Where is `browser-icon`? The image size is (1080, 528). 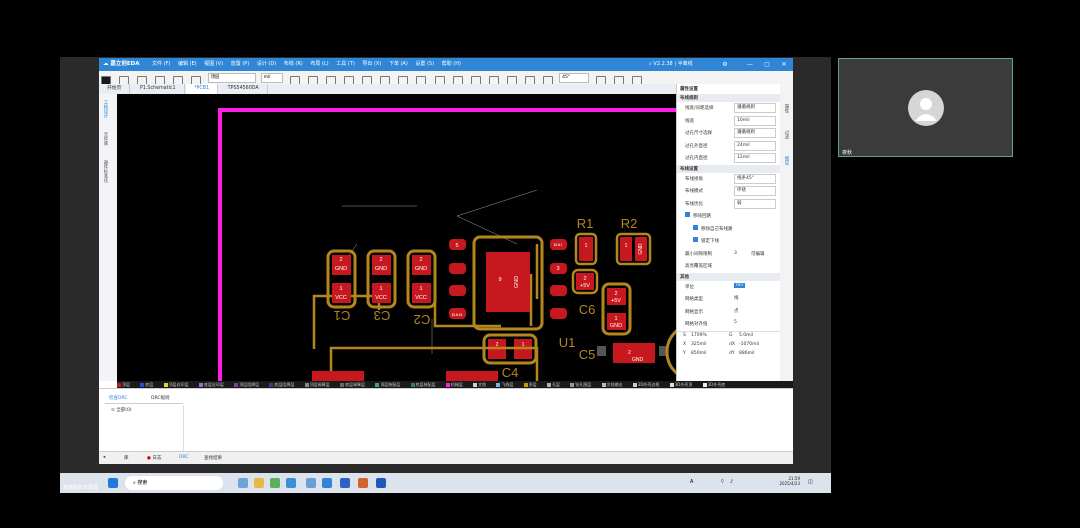
browser-icon is located at coordinates (291, 483).